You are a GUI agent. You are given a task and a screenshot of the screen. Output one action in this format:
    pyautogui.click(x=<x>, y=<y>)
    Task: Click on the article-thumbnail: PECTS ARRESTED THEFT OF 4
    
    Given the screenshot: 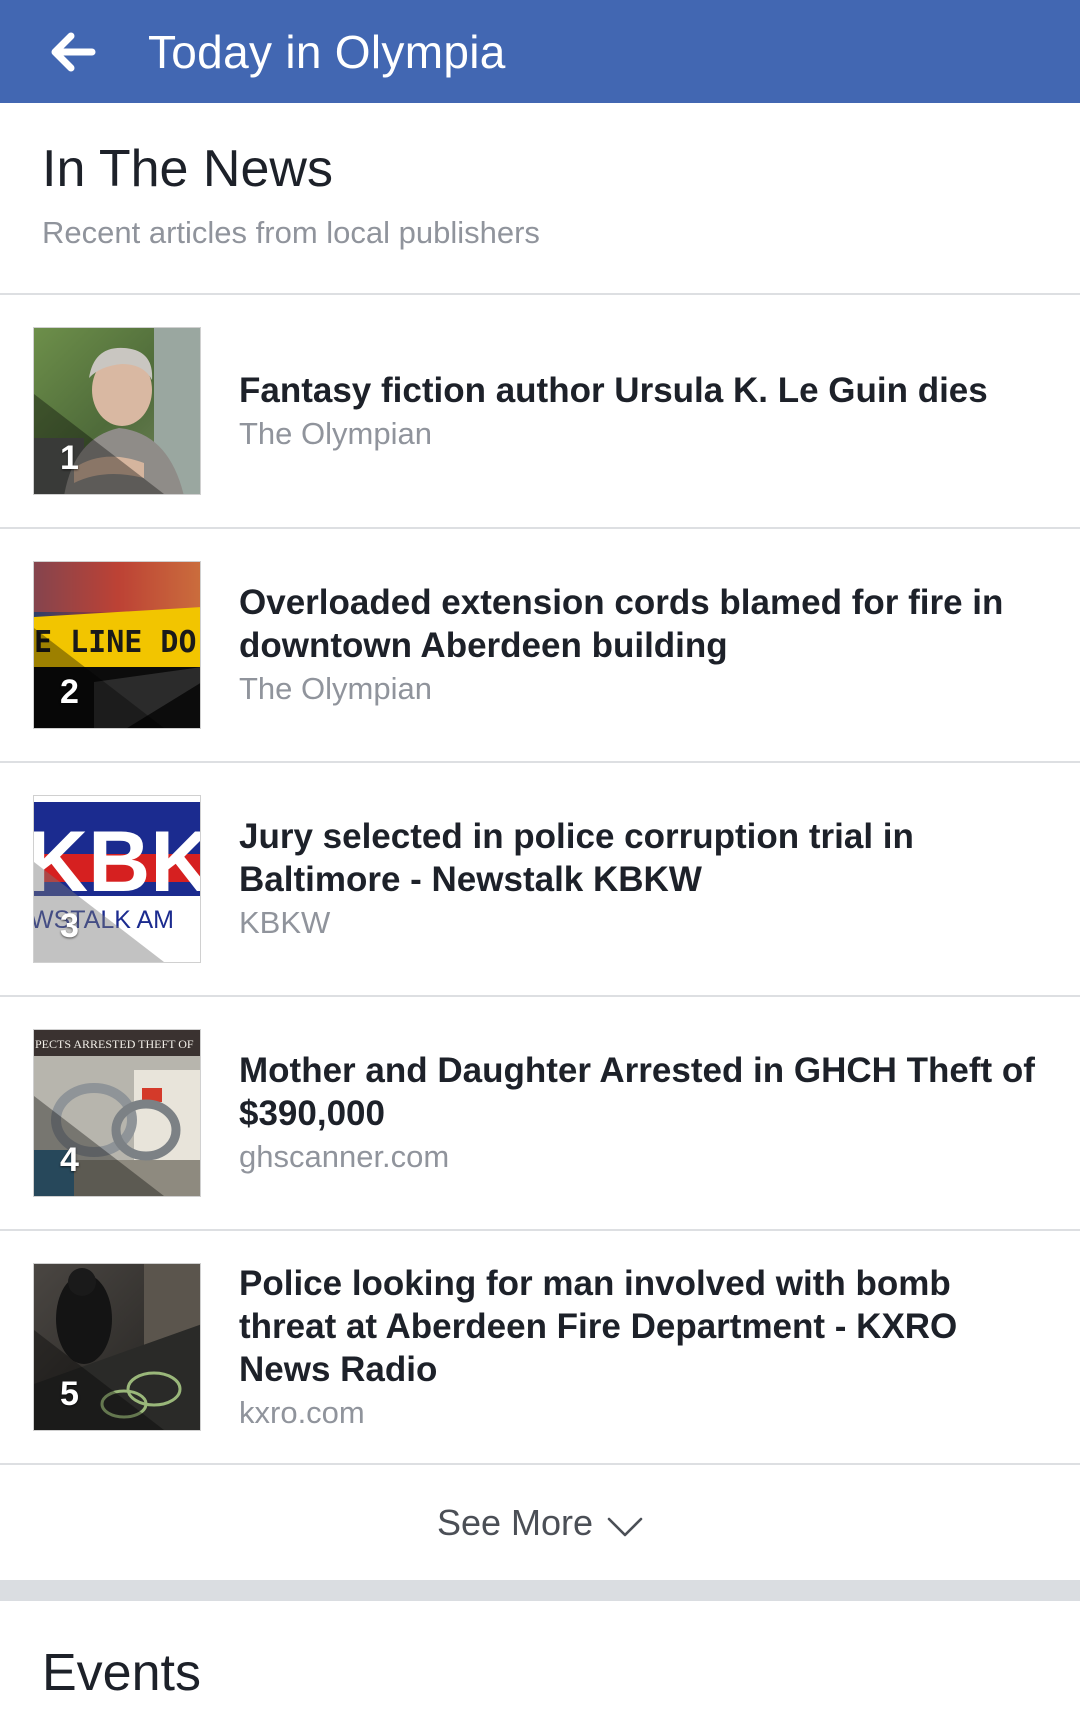 What is the action you would take?
    pyautogui.click(x=117, y=1113)
    